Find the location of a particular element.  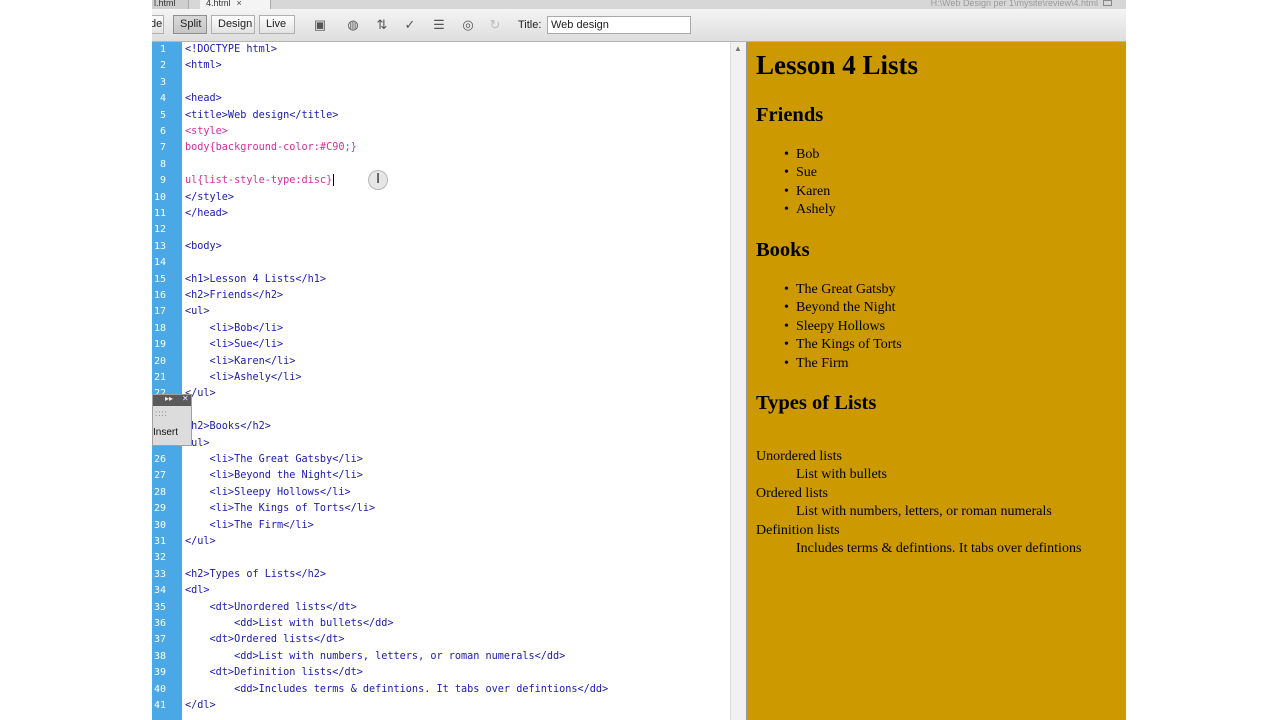

line-number: 29 is located at coordinates (159, 509).